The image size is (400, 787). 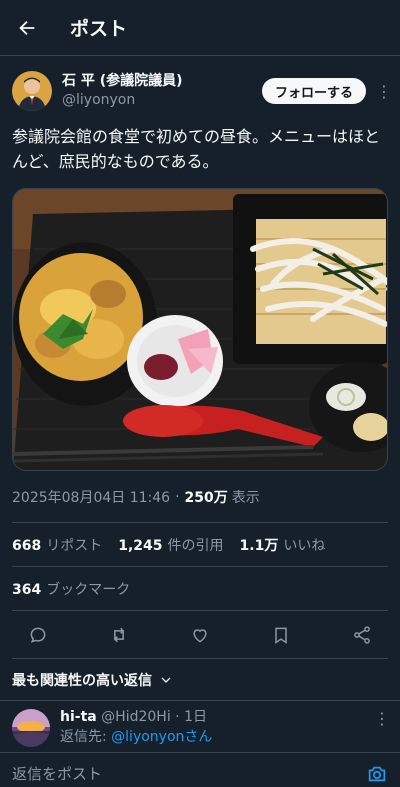 I want to click on post-datetime: 2025年08月04日 11:46, so click(x=91, y=497).